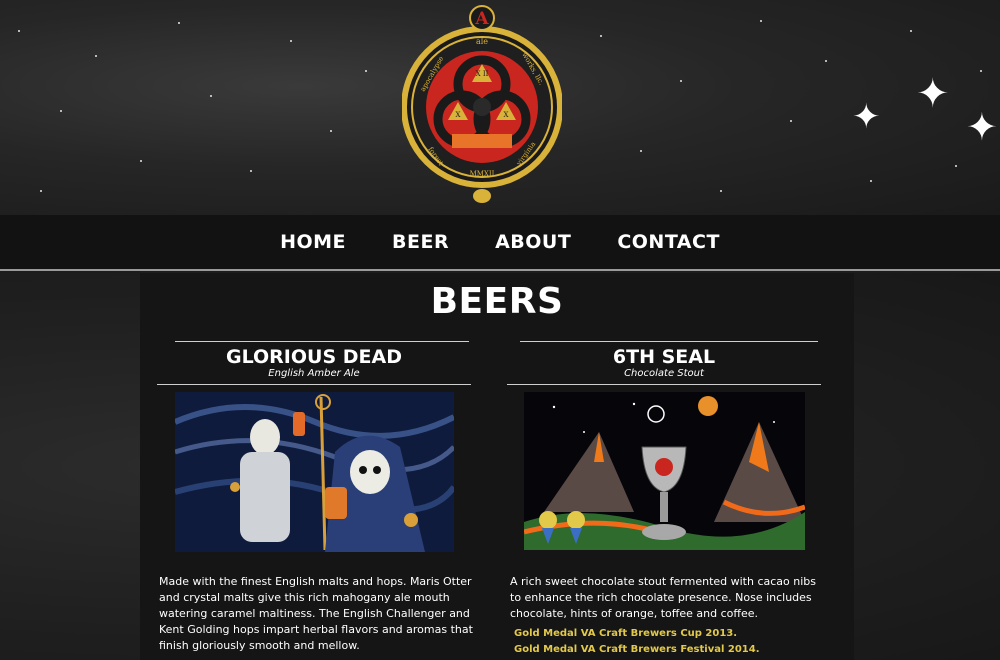 The height and width of the screenshot is (660, 1000). Describe the element at coordinates (313, 242) in the screenshot. I see `nav-home: HOME` at that location.